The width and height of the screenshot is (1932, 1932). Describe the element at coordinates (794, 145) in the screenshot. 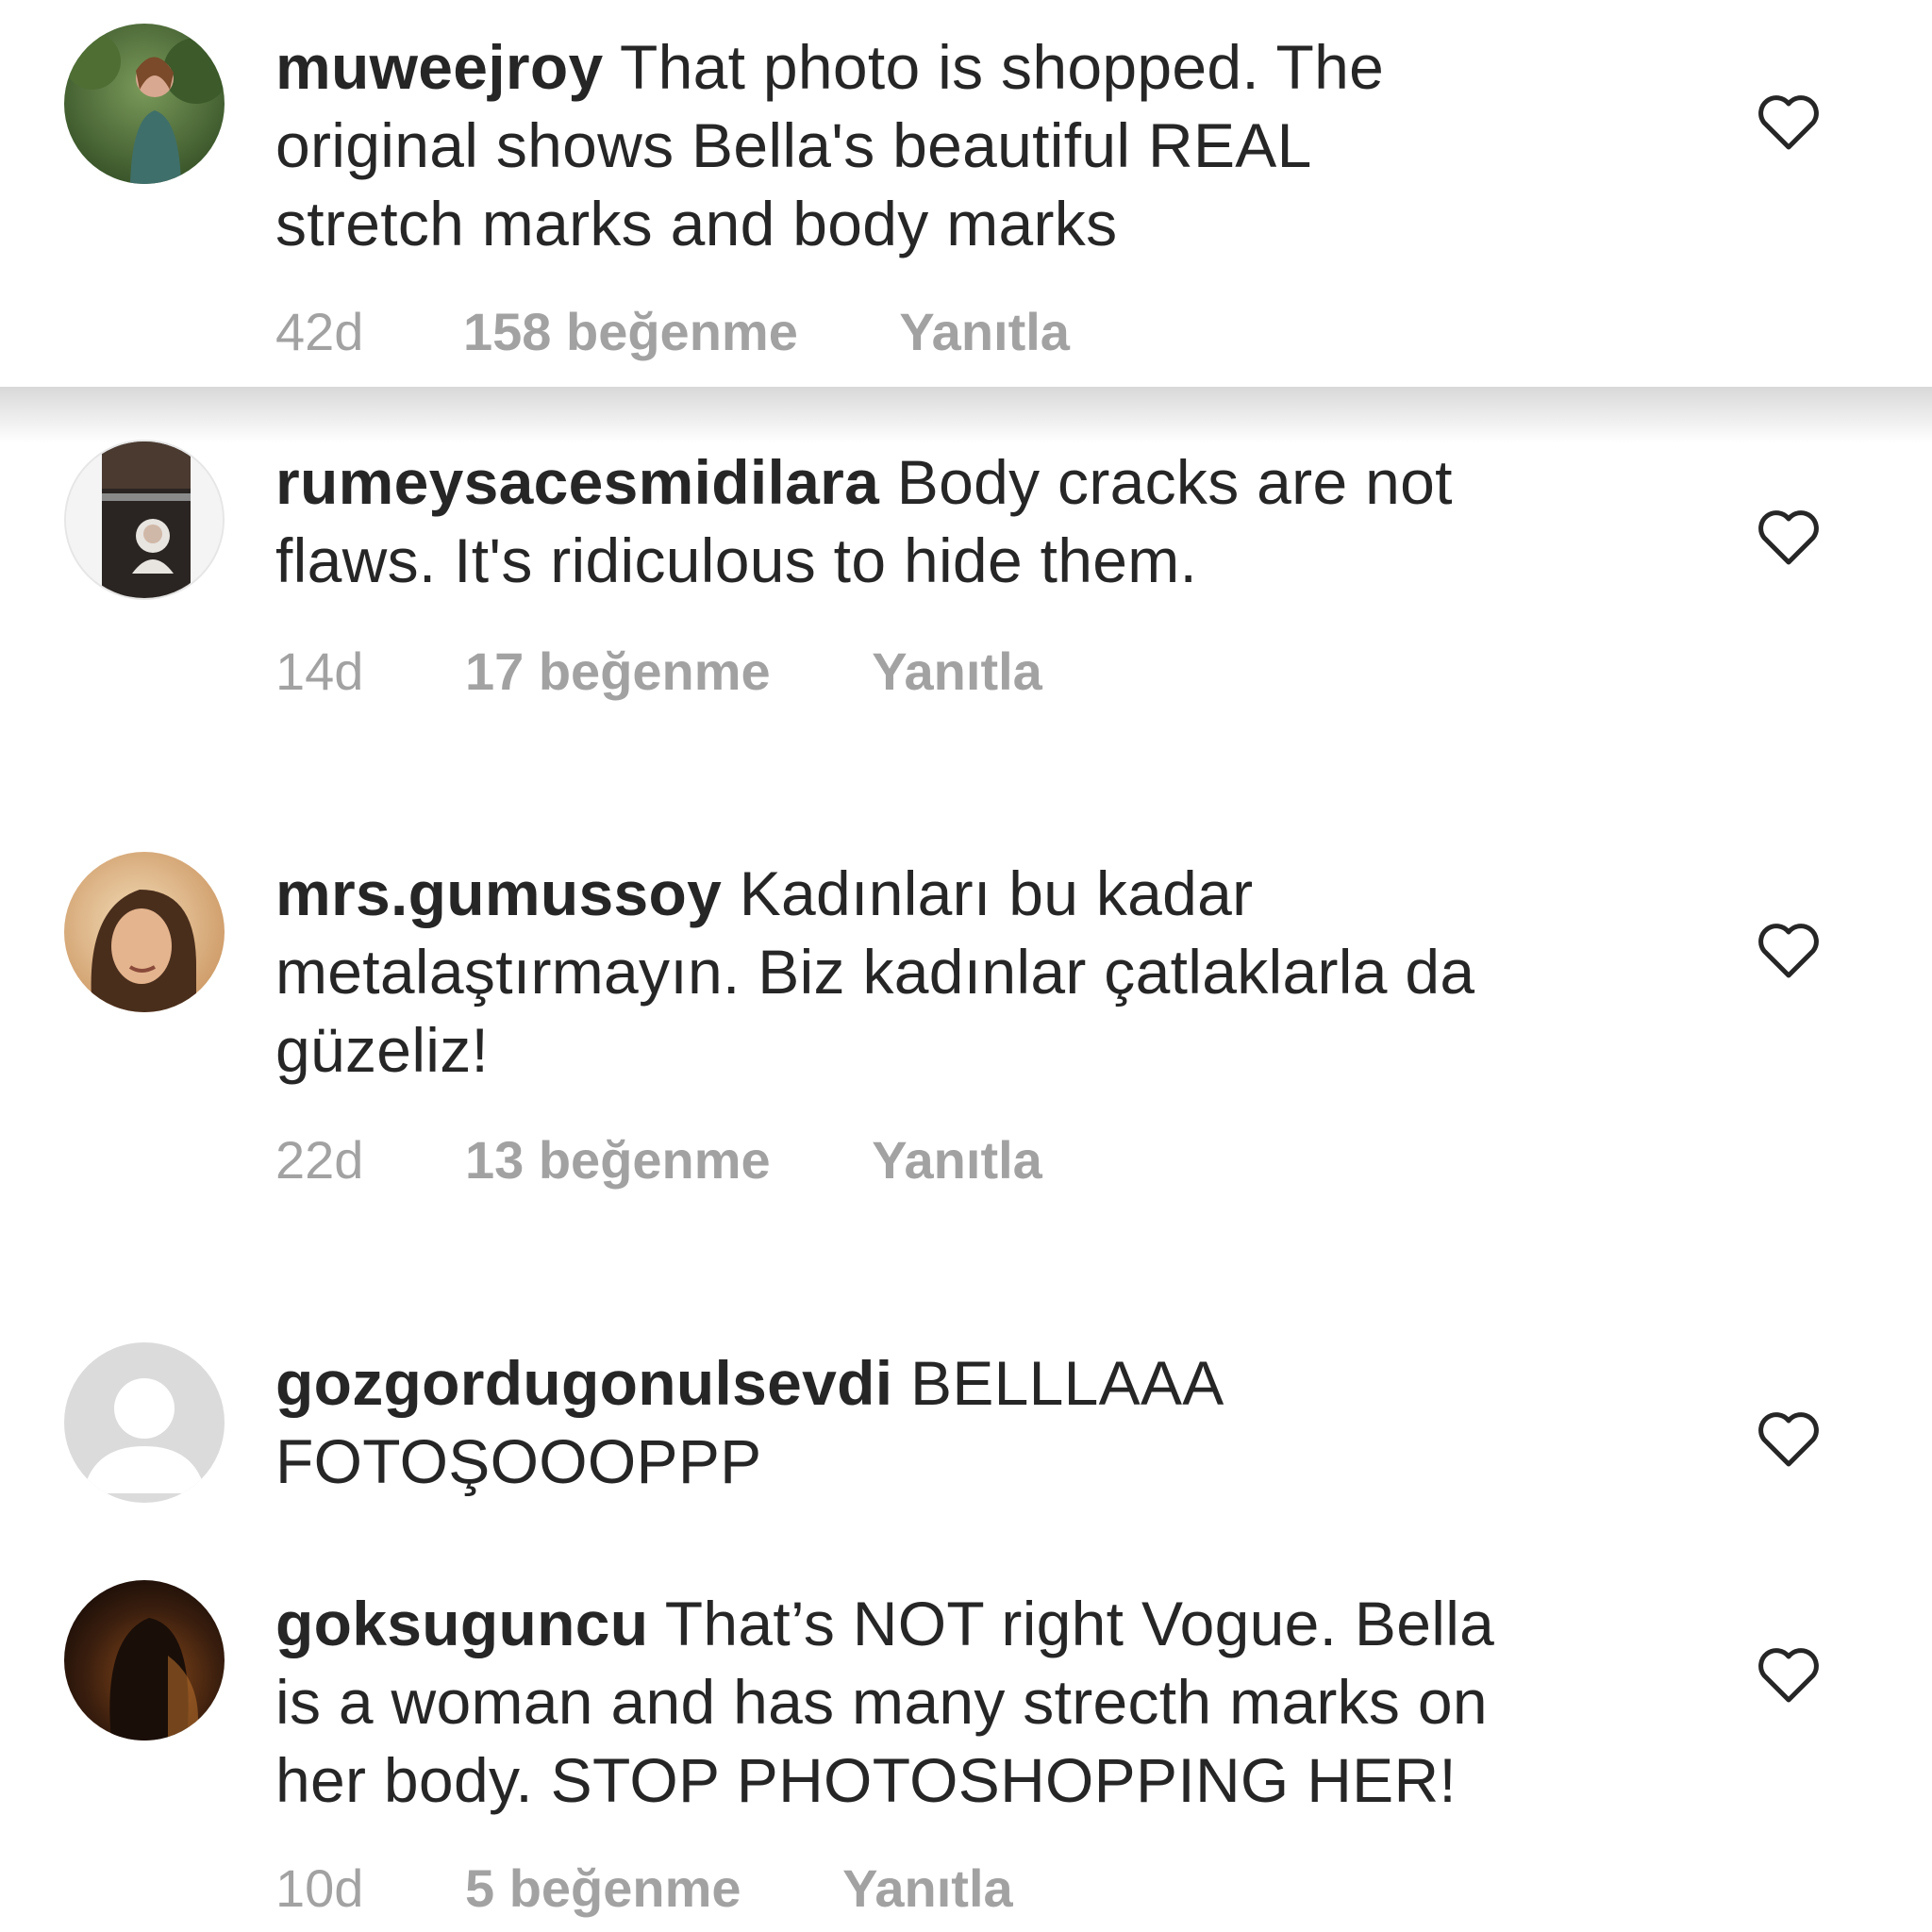

I see `comment-line: original shows Bella's beautiful REAL` at that location.